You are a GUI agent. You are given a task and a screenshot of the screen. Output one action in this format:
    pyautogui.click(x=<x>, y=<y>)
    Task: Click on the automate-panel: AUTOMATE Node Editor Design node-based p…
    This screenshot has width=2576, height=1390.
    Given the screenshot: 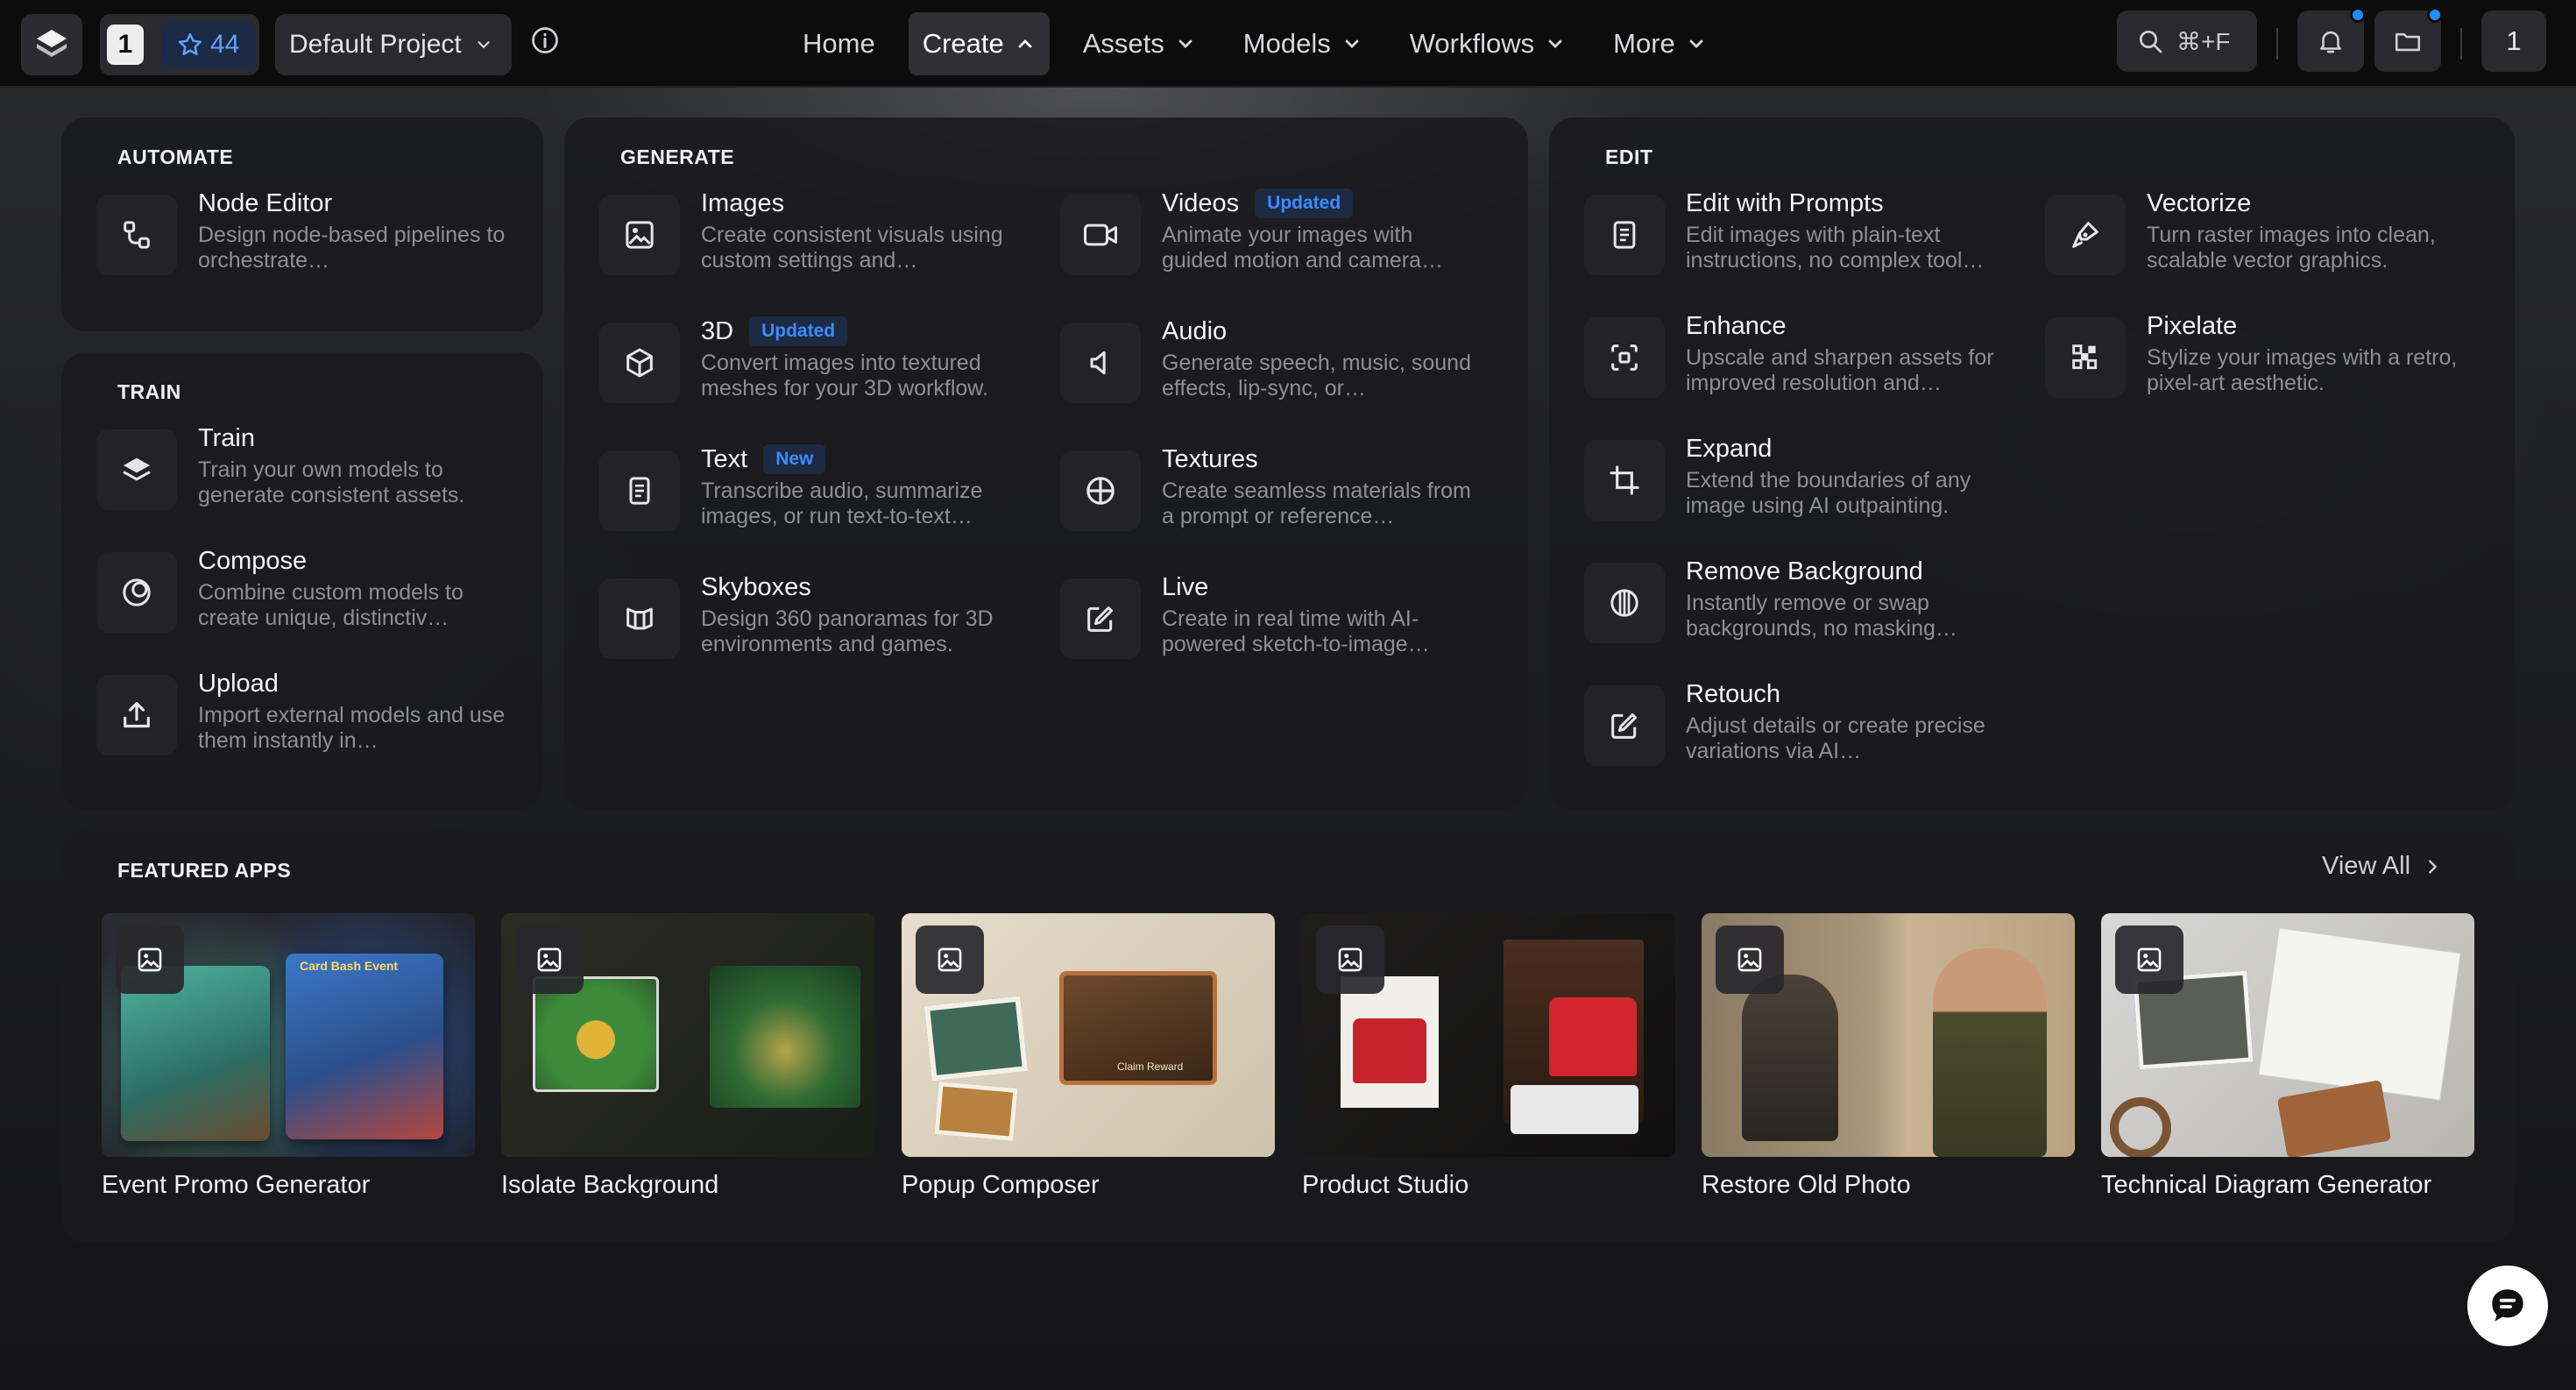 What is the action you would take?
    pyautogui.click(x=302, y=224)
    